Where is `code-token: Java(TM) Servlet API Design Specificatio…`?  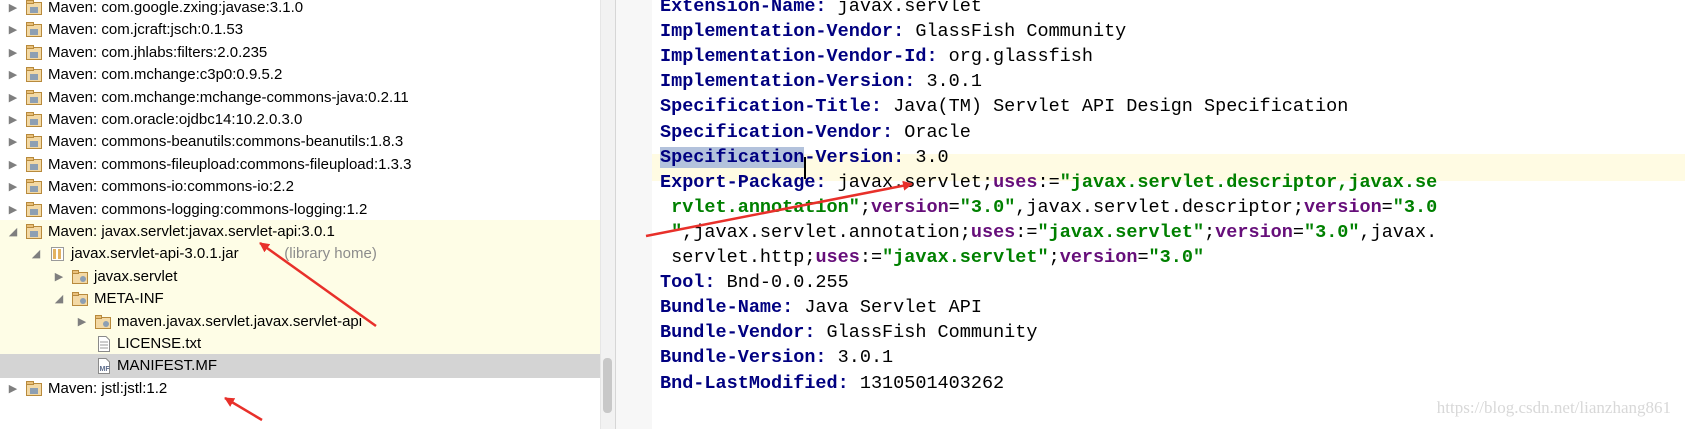
code-token: Java(TM) Servlet API Design Specificatio… is located at coordinates (1115, 107).